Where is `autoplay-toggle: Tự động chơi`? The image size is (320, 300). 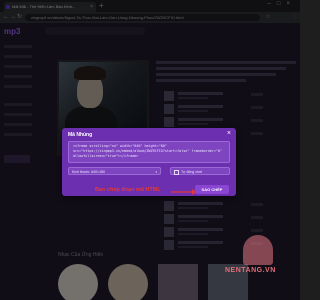 autoplay-toggle: Tự động chơi is located at coordinates (200, 171).